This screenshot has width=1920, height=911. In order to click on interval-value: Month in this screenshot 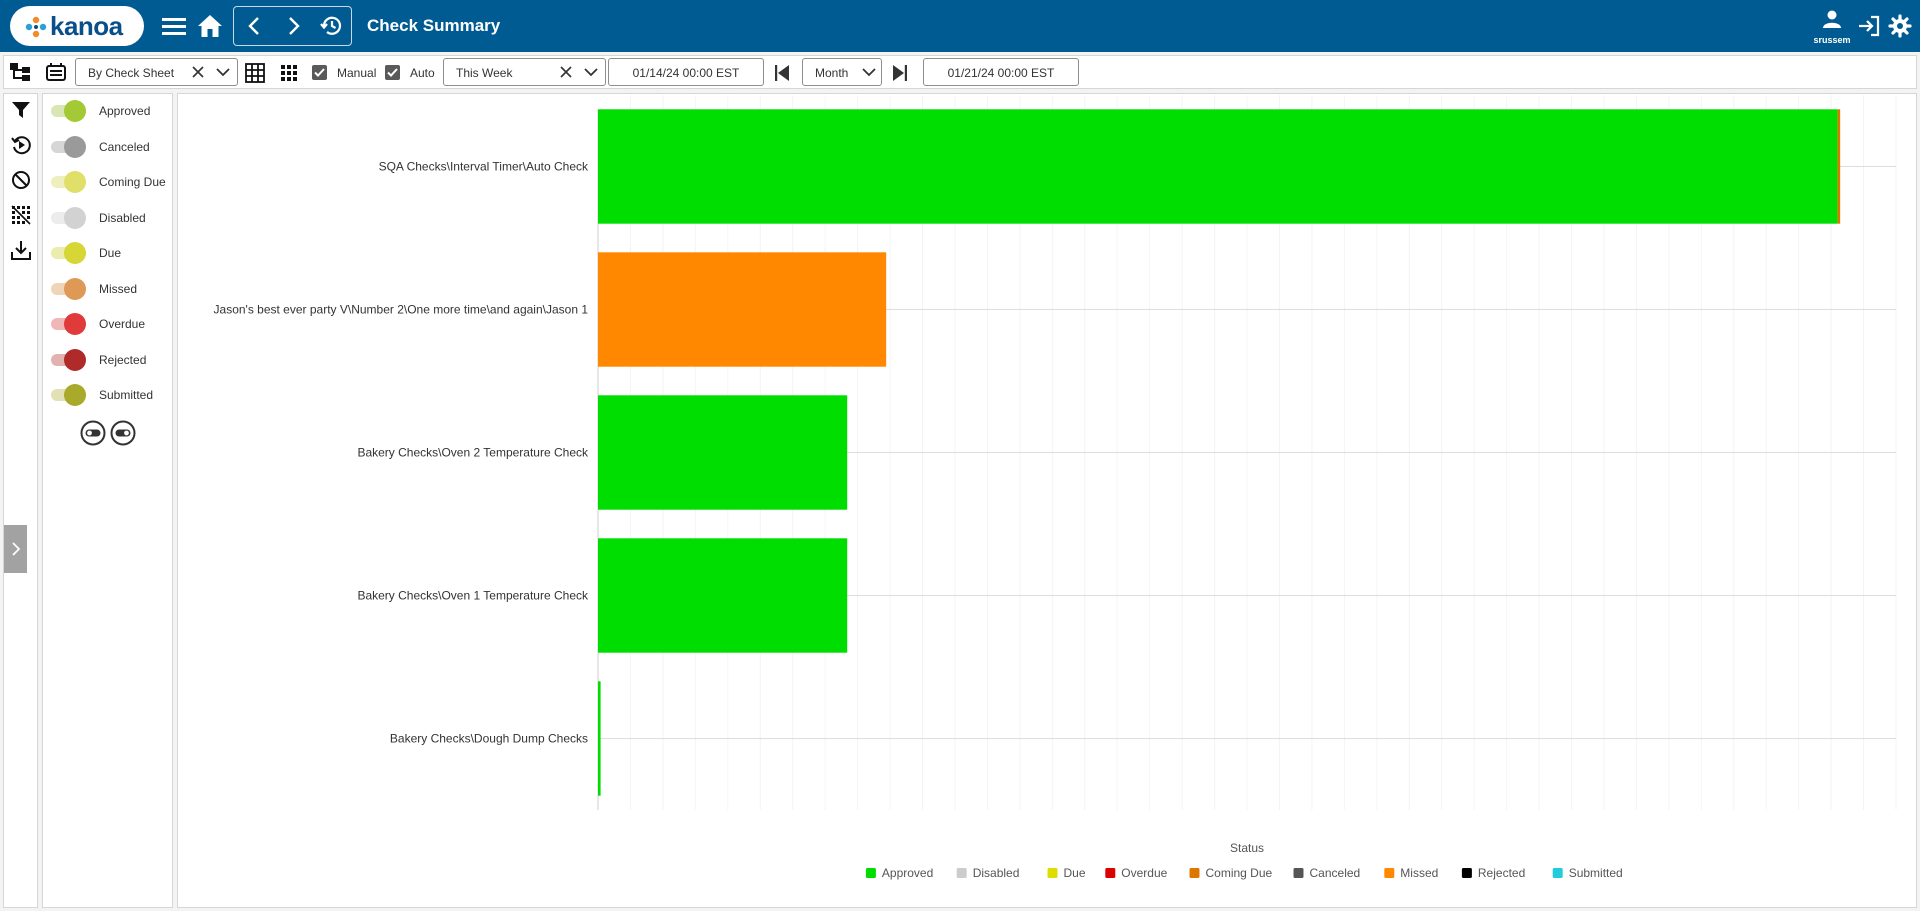, I will do `click(832, 73)`.